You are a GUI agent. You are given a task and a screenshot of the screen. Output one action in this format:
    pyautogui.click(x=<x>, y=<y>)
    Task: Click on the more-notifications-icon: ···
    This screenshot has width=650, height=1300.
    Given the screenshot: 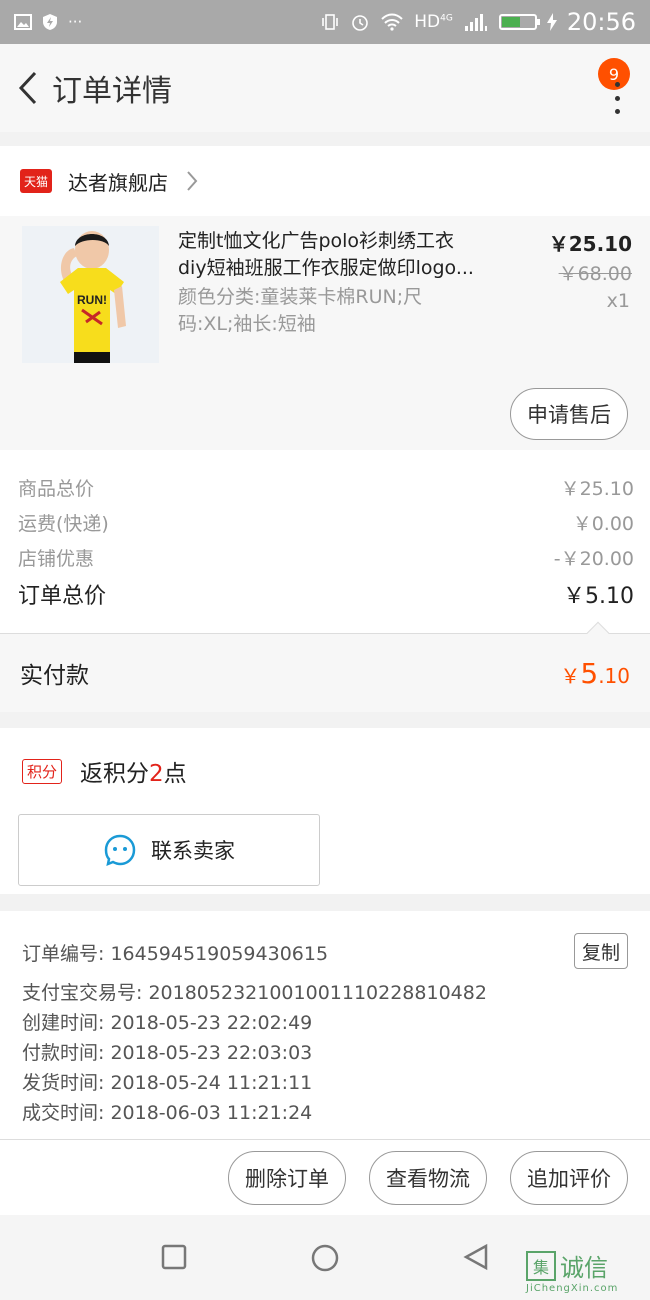 What is the action you would take?
    pyautogui.click(x=75, y=22)
    